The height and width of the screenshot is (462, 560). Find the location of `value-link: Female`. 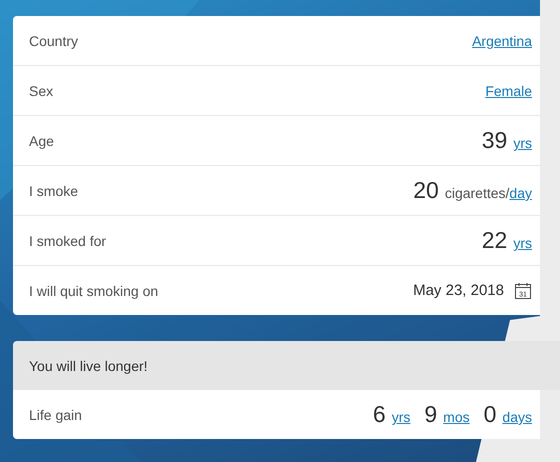

value-link: Female is located at coordinates (508, 90).